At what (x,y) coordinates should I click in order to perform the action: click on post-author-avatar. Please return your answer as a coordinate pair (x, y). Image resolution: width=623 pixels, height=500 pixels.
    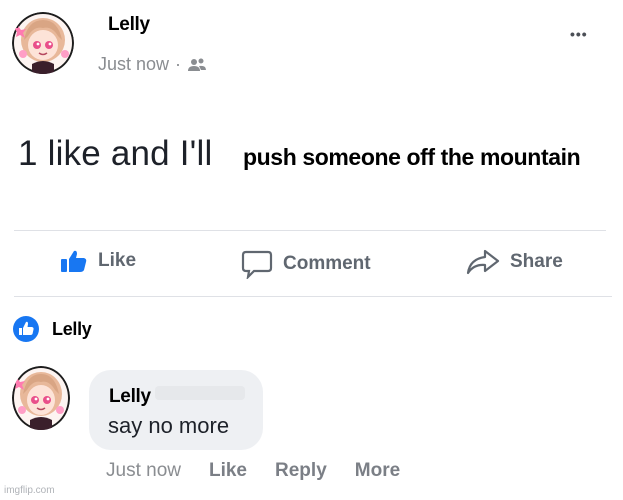
    Looking at the image, I should click on (43, 43).